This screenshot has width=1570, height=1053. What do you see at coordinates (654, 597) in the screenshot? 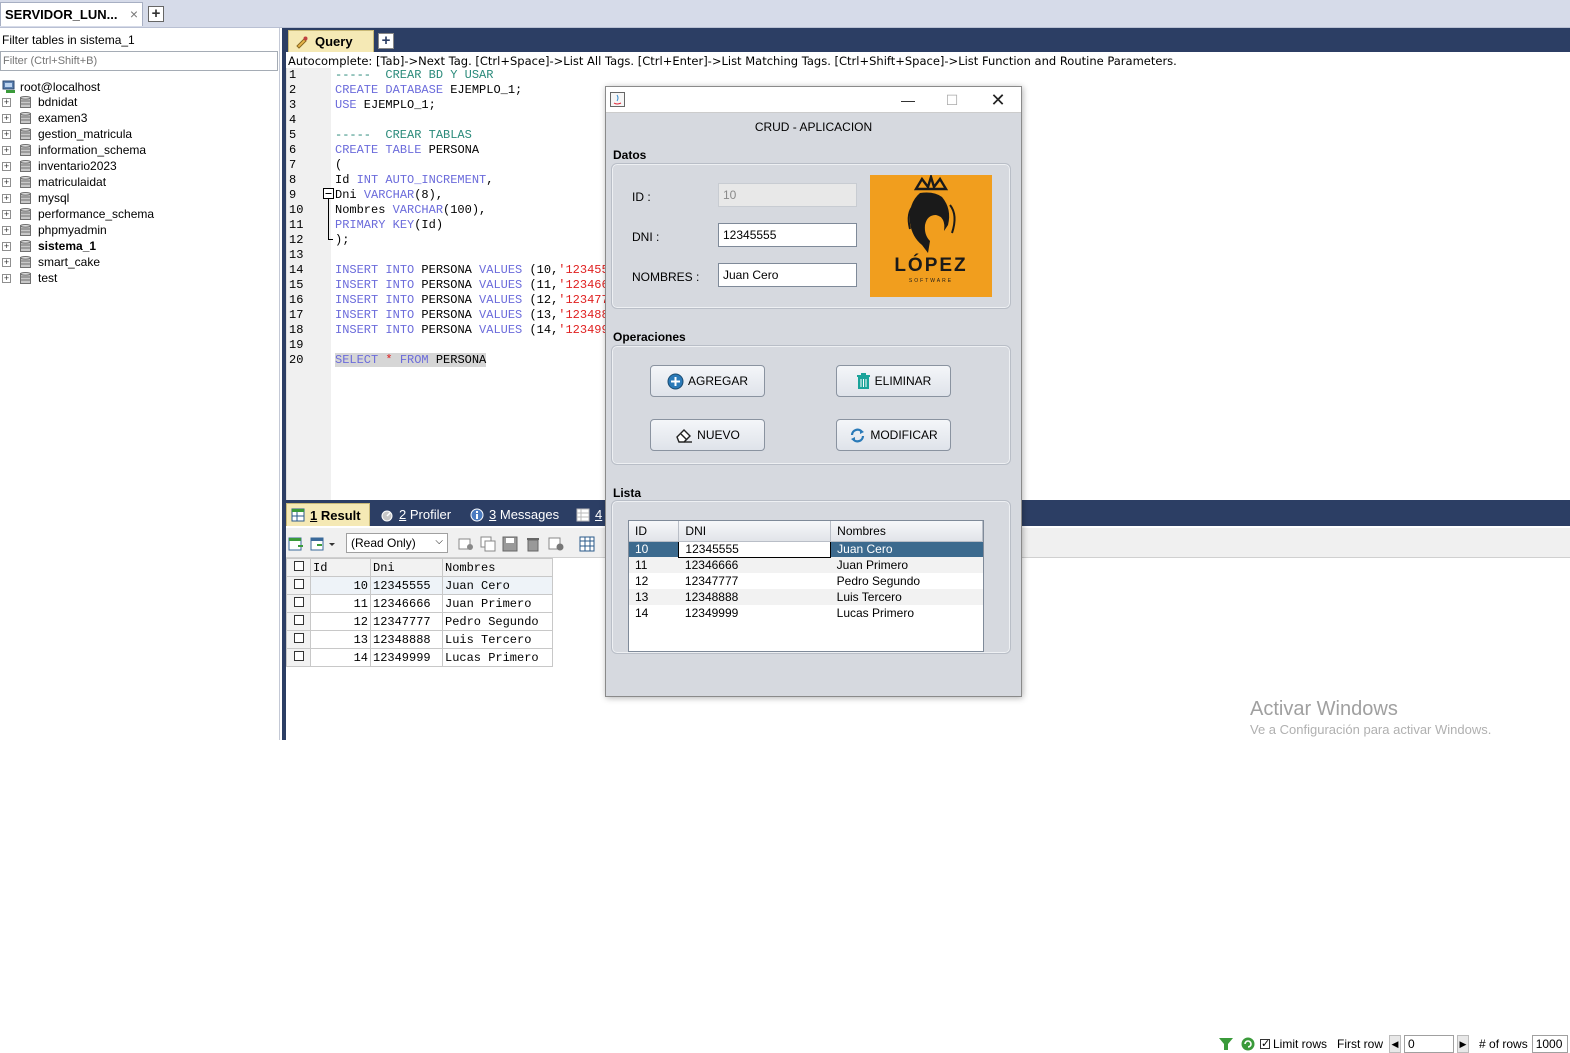
I see `lista-cell: 13` at bounding box center [654, 597].